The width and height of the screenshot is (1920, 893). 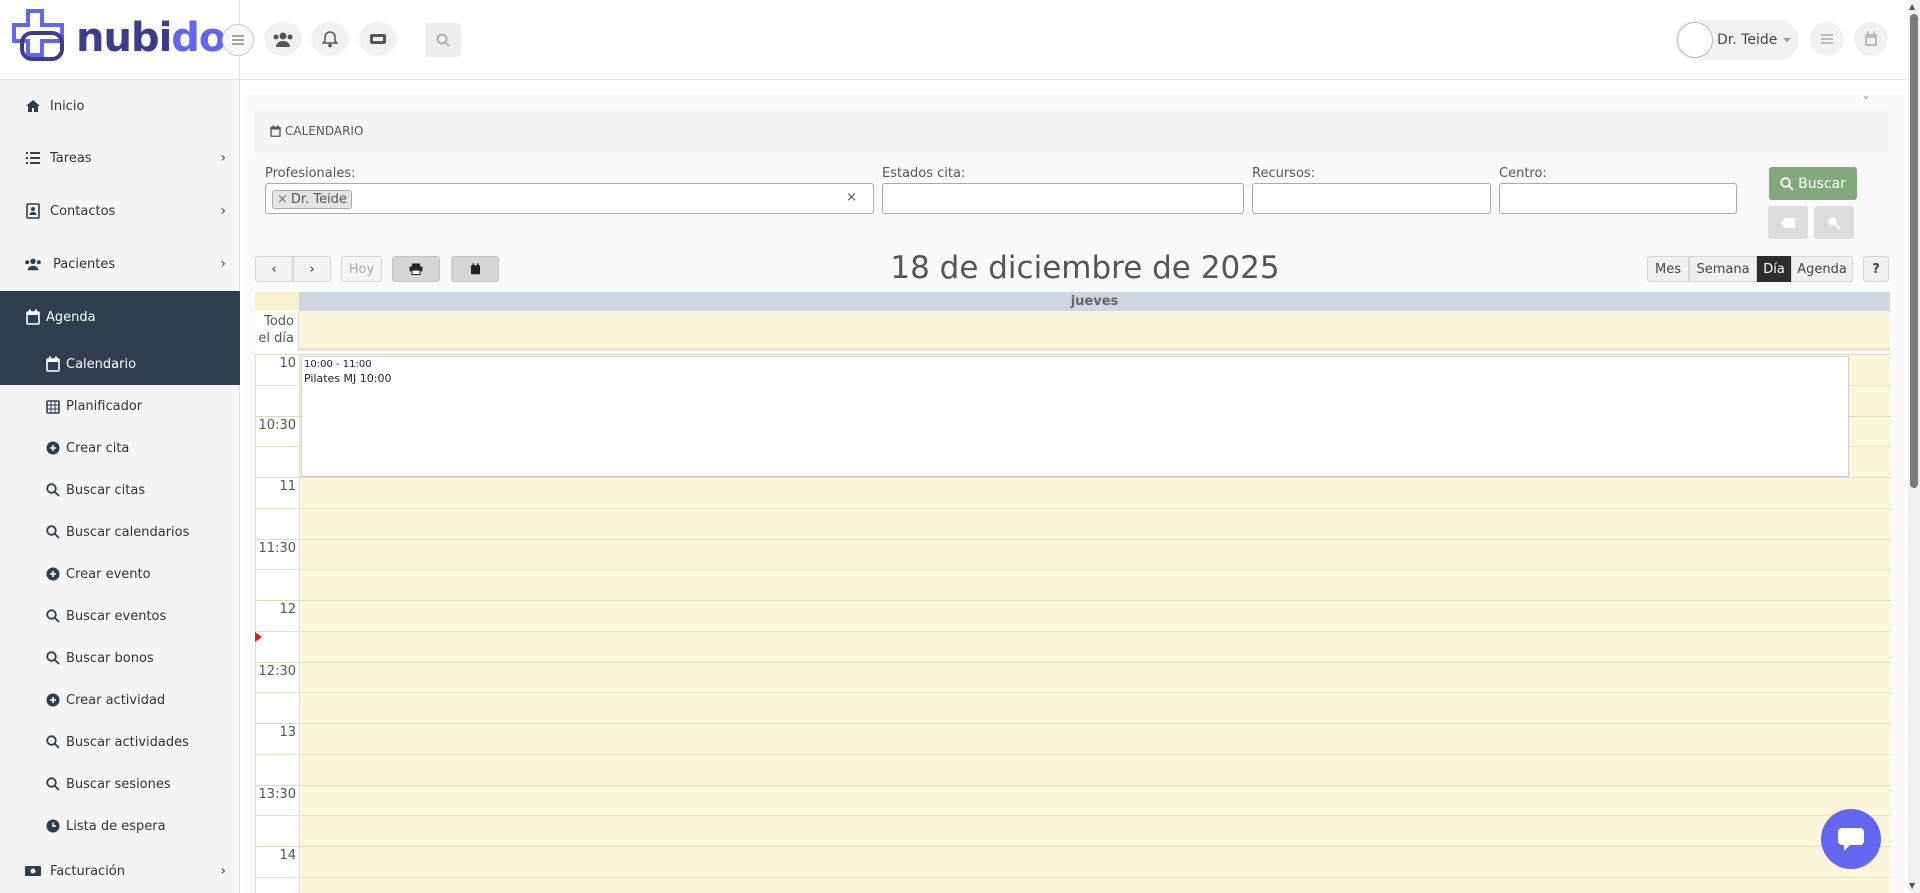 What do you see at coordinates (277, 548) in the screenshot?
I see `time-label: 11:30` at bounding box center [277, 548].